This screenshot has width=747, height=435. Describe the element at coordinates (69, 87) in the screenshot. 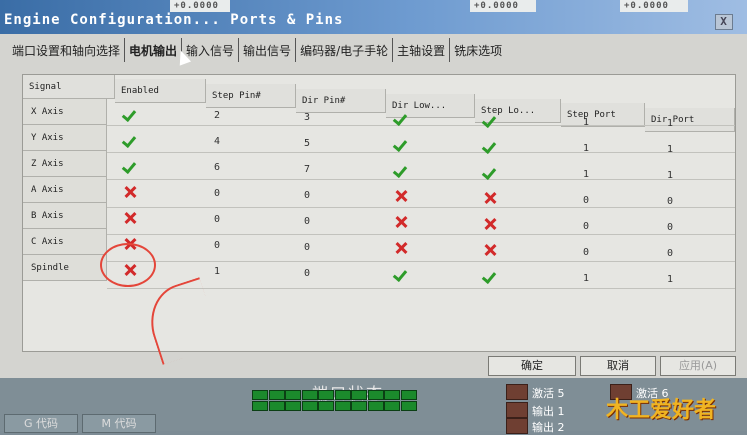

I see `column-header: Signal` at that location.